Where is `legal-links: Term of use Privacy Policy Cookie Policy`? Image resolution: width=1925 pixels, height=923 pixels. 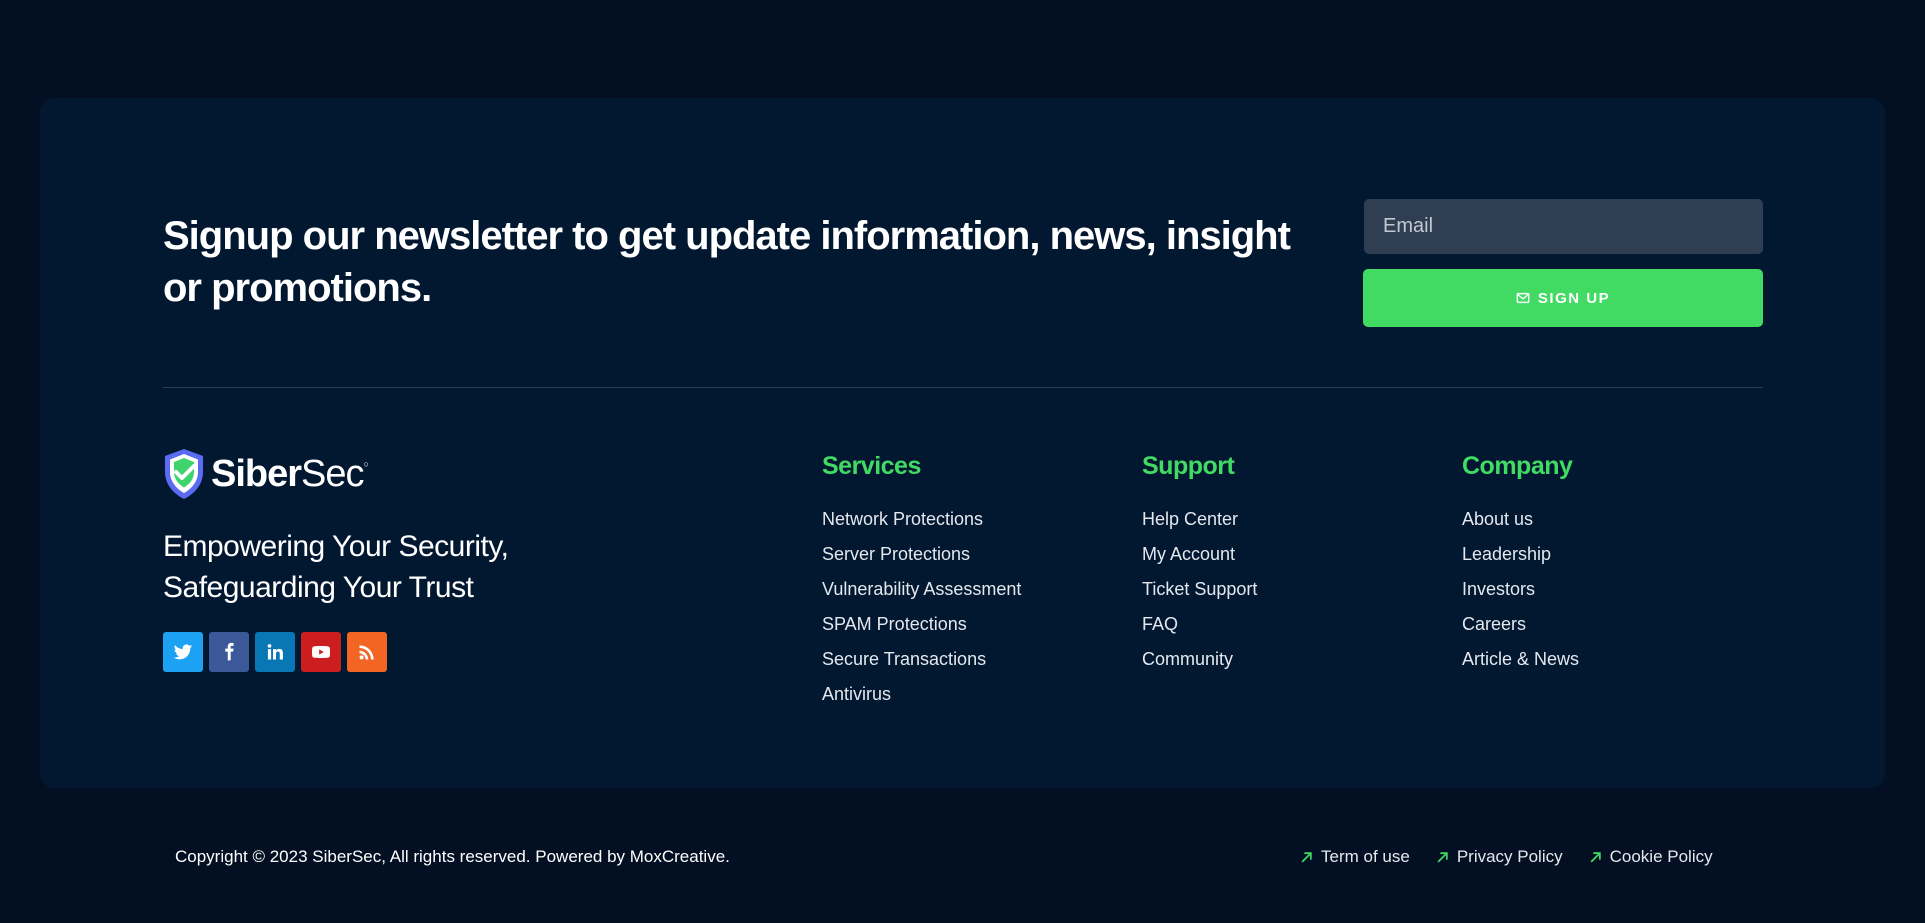
legal-links: Term of use Privacy Policy Cookie Policy is located at coordinates (1506, 857).